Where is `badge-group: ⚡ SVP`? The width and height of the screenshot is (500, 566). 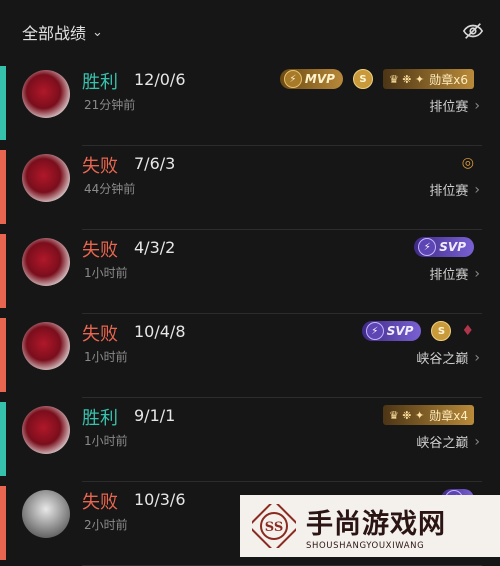
badge-group: ⚡ SVP is located at coordinates (444, 247).